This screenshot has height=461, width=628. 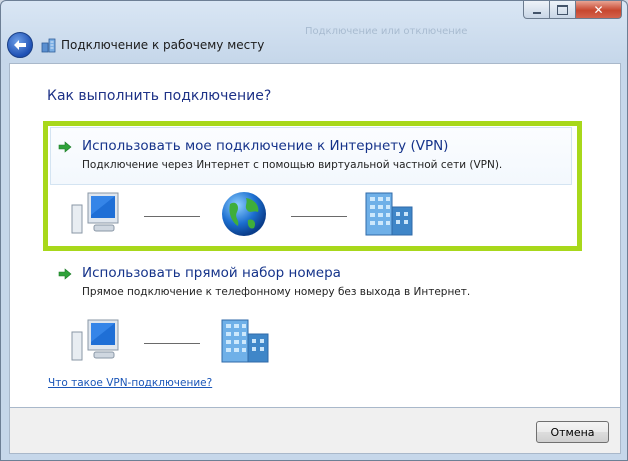 I want to click on maximize-button, so click(x=563, y=10).